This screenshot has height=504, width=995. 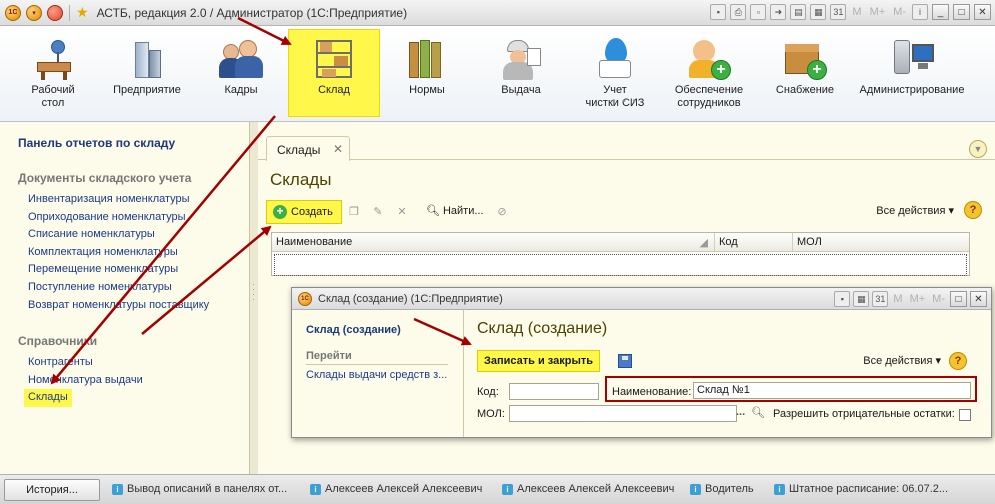 I want to click on nav-link: Номенклатура выдачи, so click(x=133, y=381).